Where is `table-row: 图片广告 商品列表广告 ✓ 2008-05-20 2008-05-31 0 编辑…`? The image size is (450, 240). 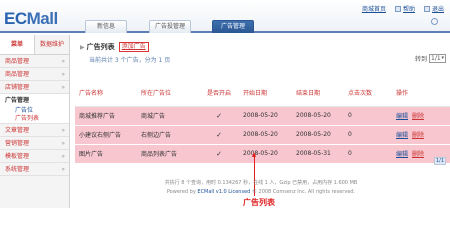 table-row: 图片广告 商品列表广告 ✓ 2008-05-20 2008-05-31 0 编辑… is located at coordinates (262, 154).